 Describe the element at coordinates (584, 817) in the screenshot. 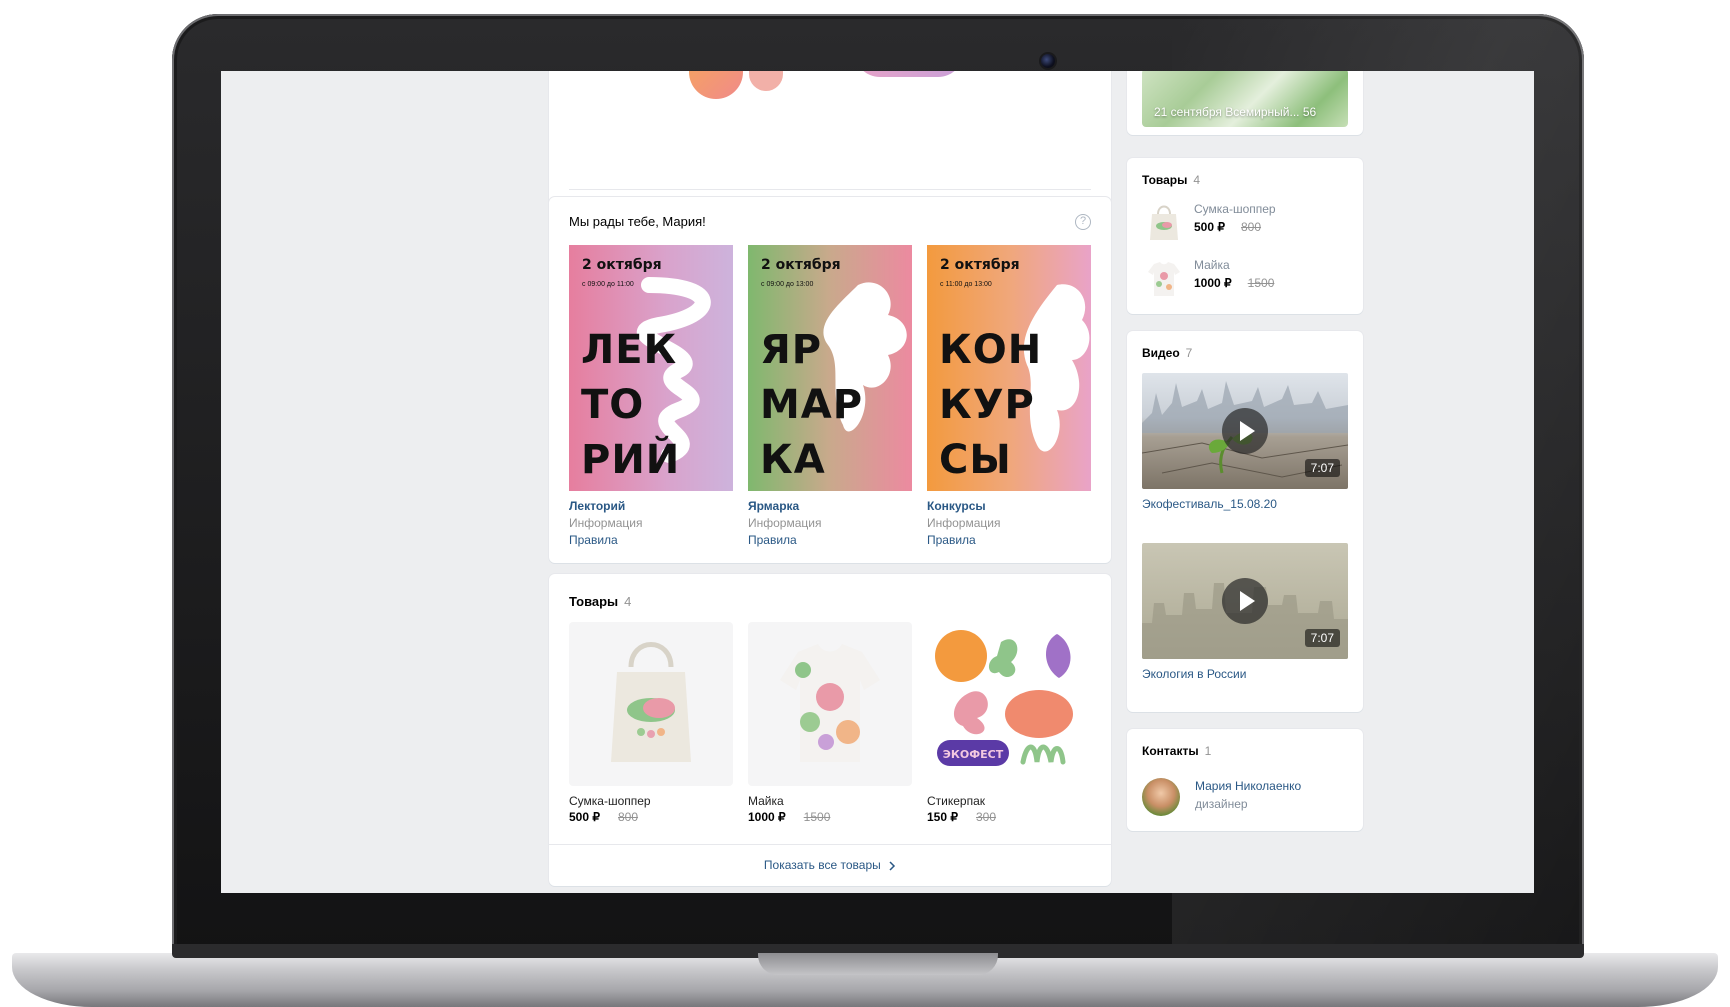

I see `product-price: 500 ₽` at that location.